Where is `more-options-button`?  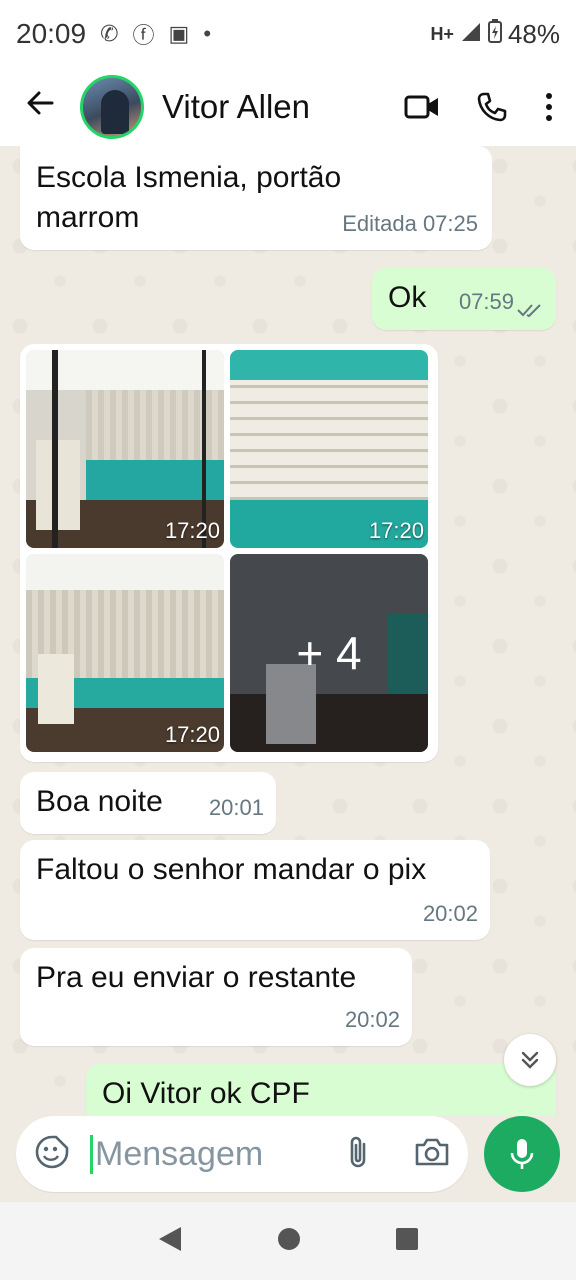 more-options-button is located at coordinates (549, 107).